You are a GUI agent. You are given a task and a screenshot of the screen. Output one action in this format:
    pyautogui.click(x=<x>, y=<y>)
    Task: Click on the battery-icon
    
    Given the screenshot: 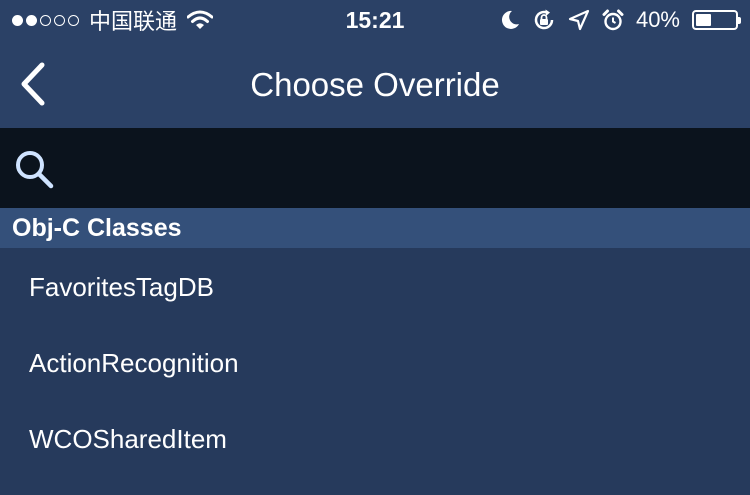 What is the action you would take?
    pyautogui.click(x=716, y=20)
    